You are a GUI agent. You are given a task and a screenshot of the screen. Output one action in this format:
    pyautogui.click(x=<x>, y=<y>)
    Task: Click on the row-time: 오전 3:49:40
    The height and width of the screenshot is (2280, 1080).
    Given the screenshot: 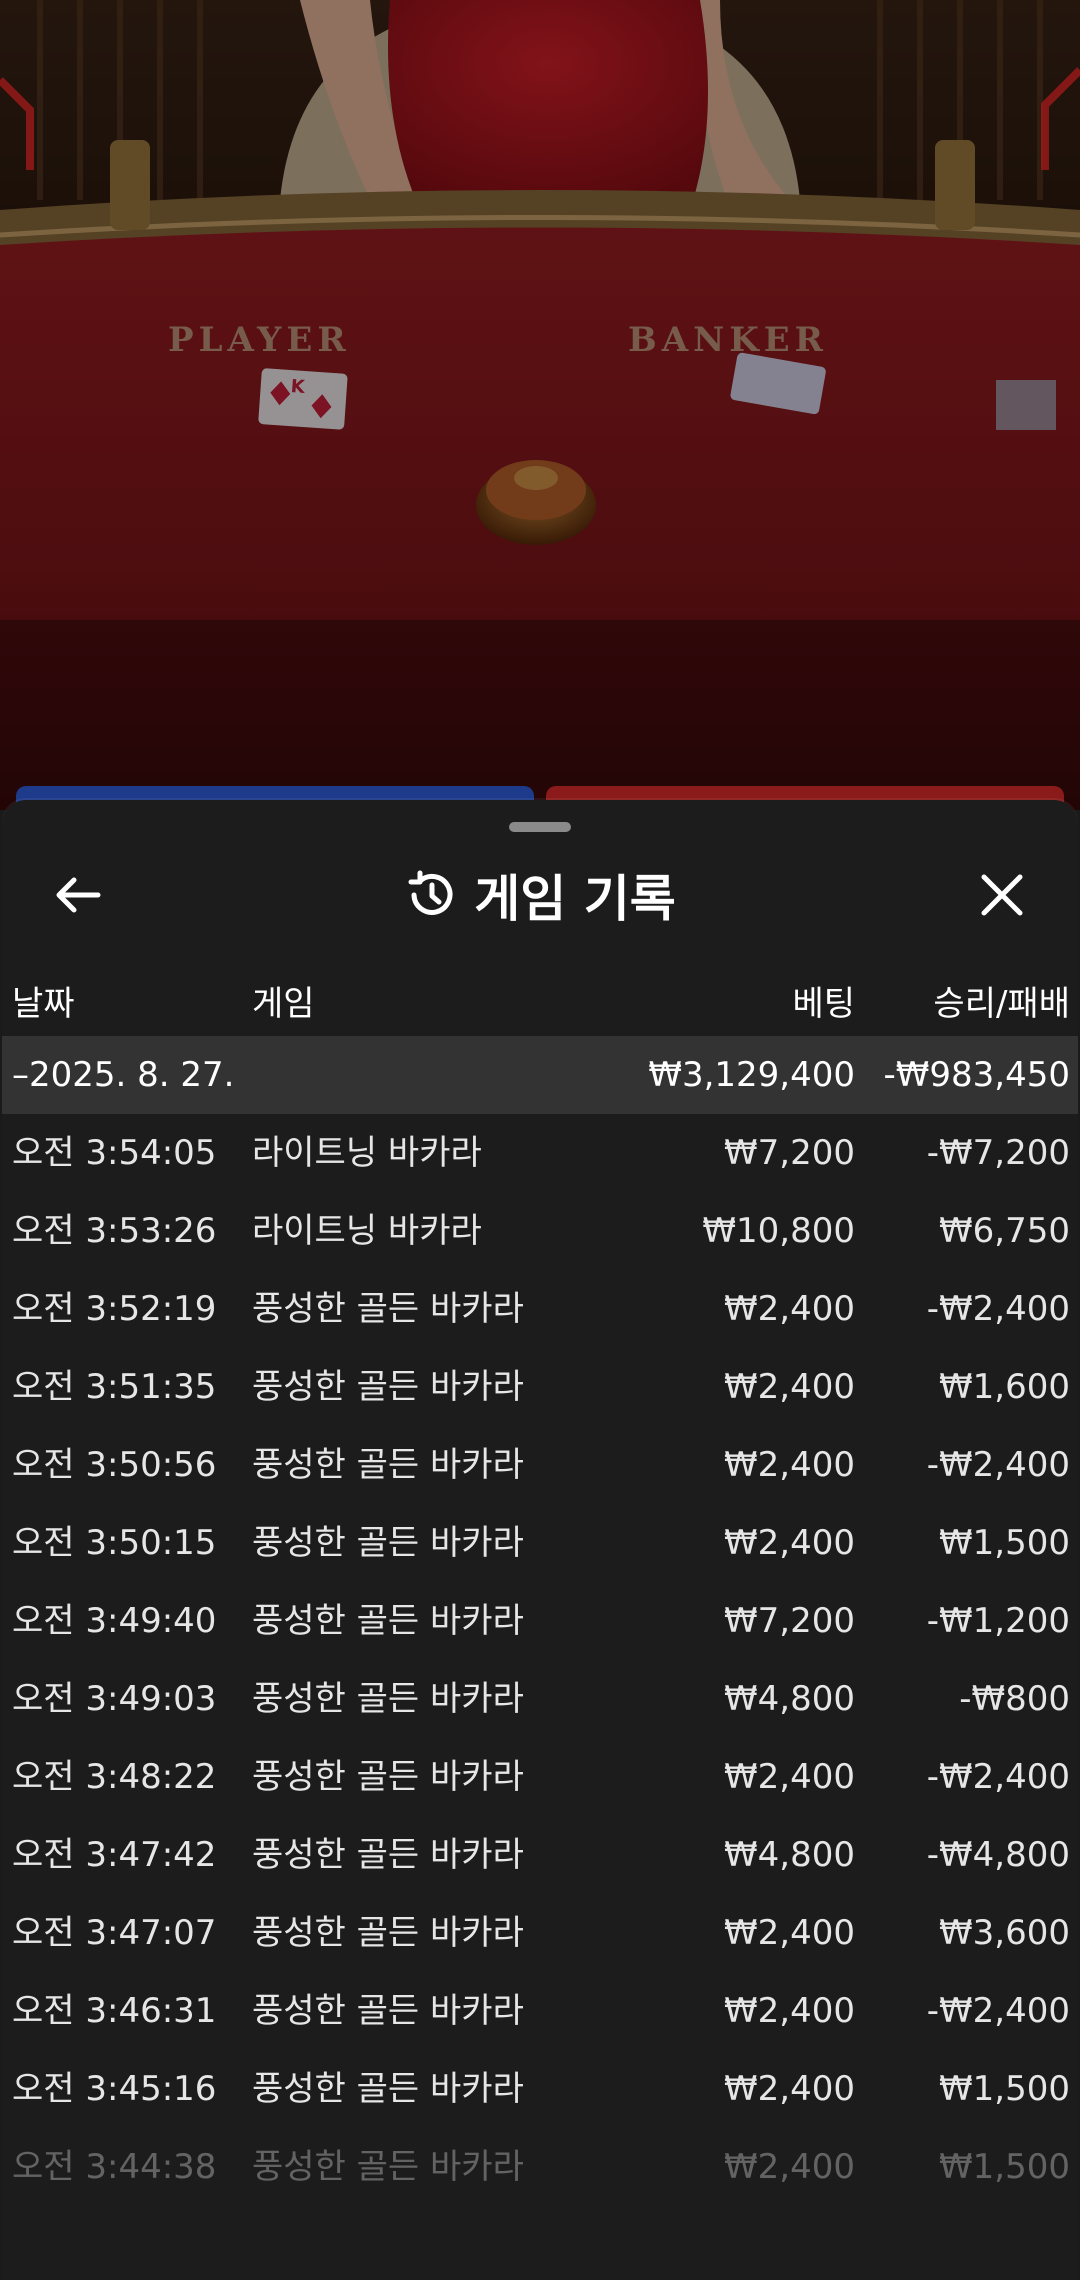 What is the action you would take?
    pyautogui.click(x=114, y=1621)
    